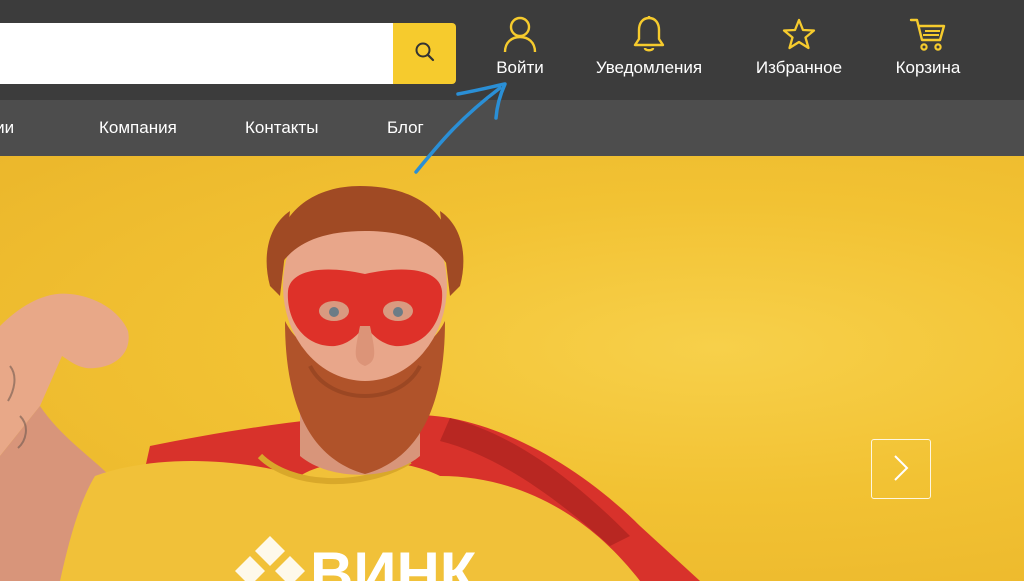 This screenshot has width=1024, height=581. Describe the element at coordinates (393, 560) in the screenshot. I see `shirt-logo-text: ВИНК` at that location.